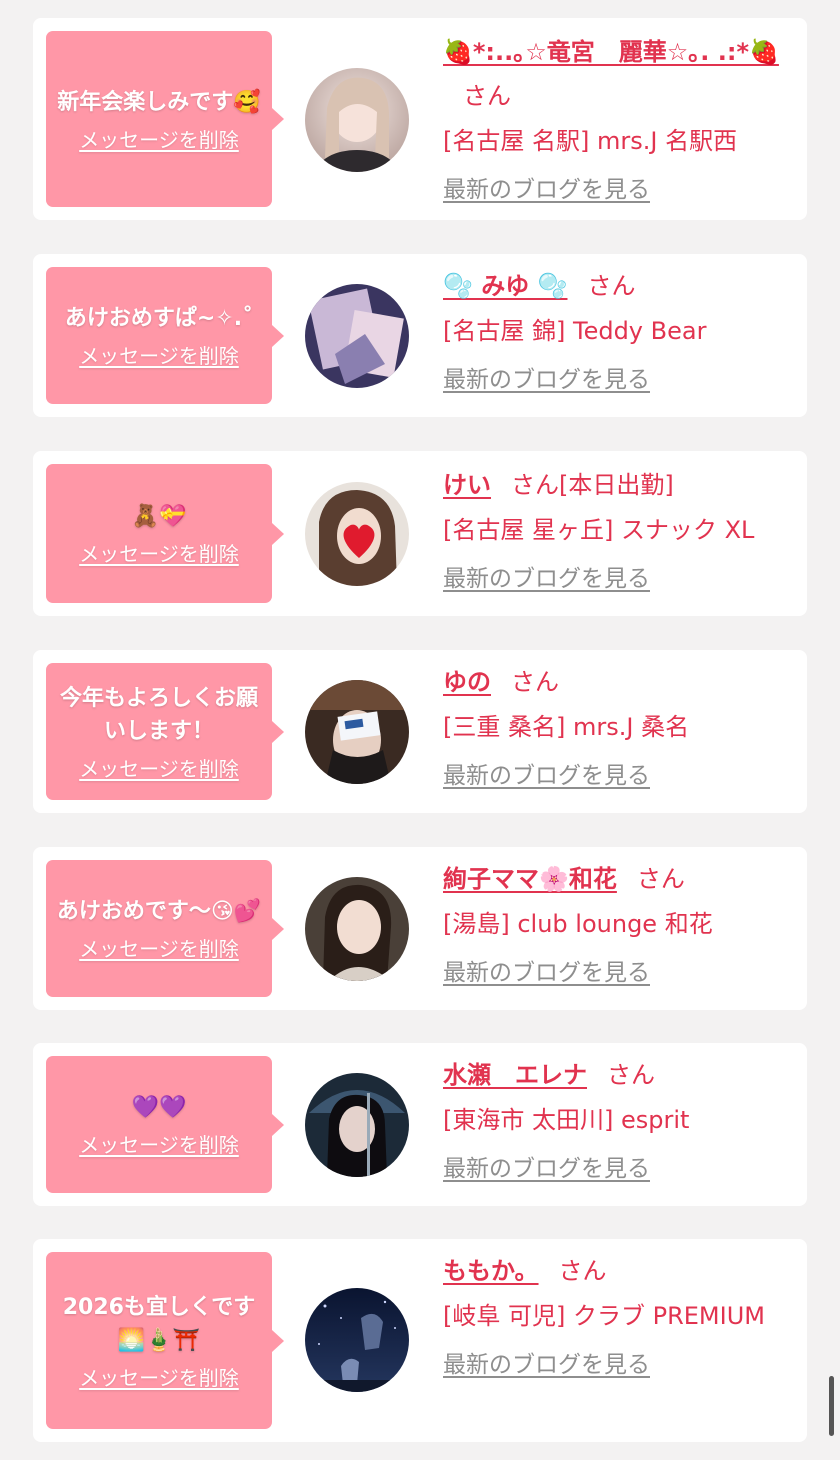 This screenshot has width=840, height=1460. Describe the element at coordinates (165, 335) in the screenshot. I see `message-bubble: あけおめすぱ~✧.˚ メッセージを削除` at that location.